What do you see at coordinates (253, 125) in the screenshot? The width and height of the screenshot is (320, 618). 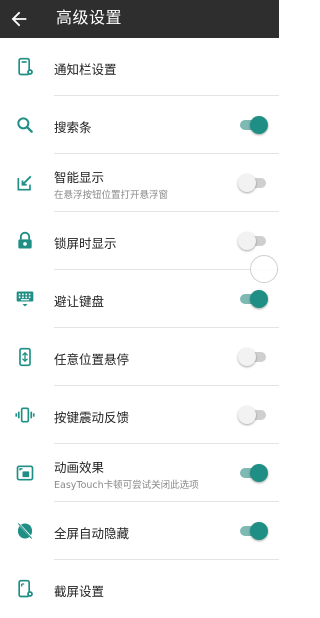 I see `search-bar-toggle` at bounding box center [253, 125].